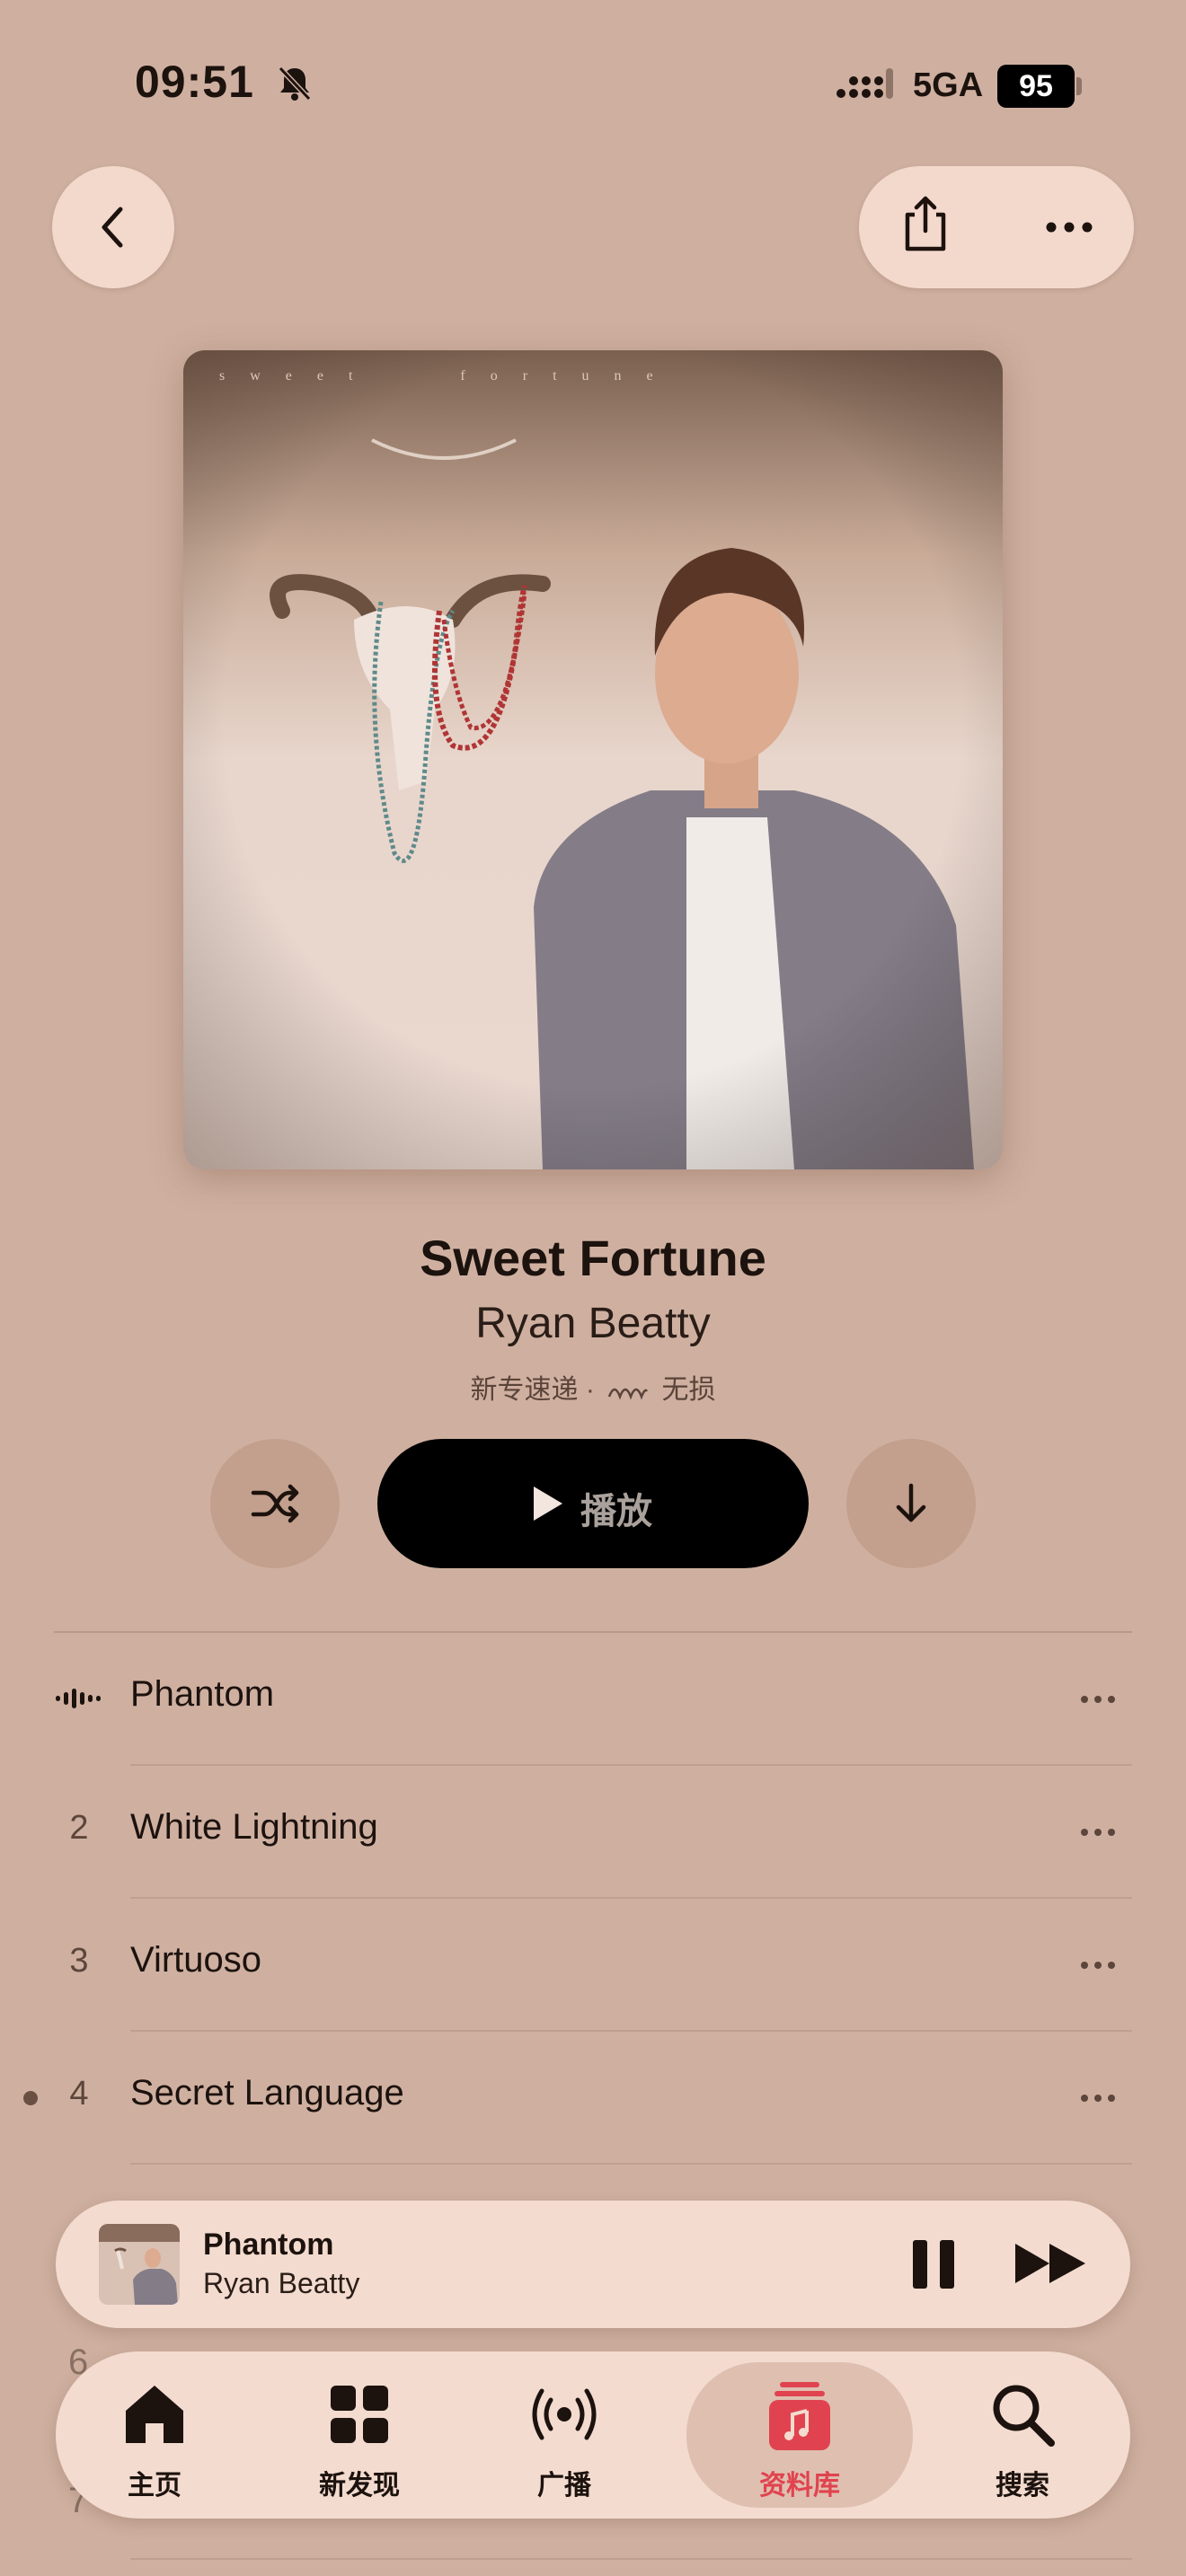 This screenshot has height=2576, width=1186. What do you see at coordinates (934, 2264) in the screenshot?
I see `pause-icon` at bounding box center [934, 2264].